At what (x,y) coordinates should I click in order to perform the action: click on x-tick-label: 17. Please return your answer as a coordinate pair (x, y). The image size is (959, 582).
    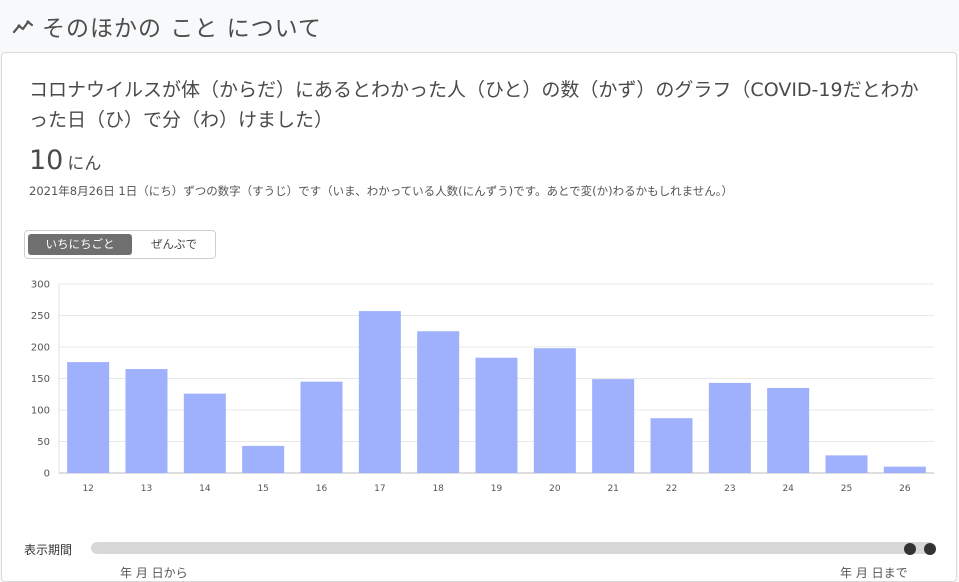
    Looking at the image, I should click on (379, 489).